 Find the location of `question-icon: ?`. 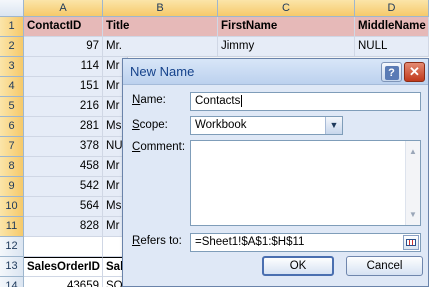

question-icon: ? is located at coordinates (391, 73).